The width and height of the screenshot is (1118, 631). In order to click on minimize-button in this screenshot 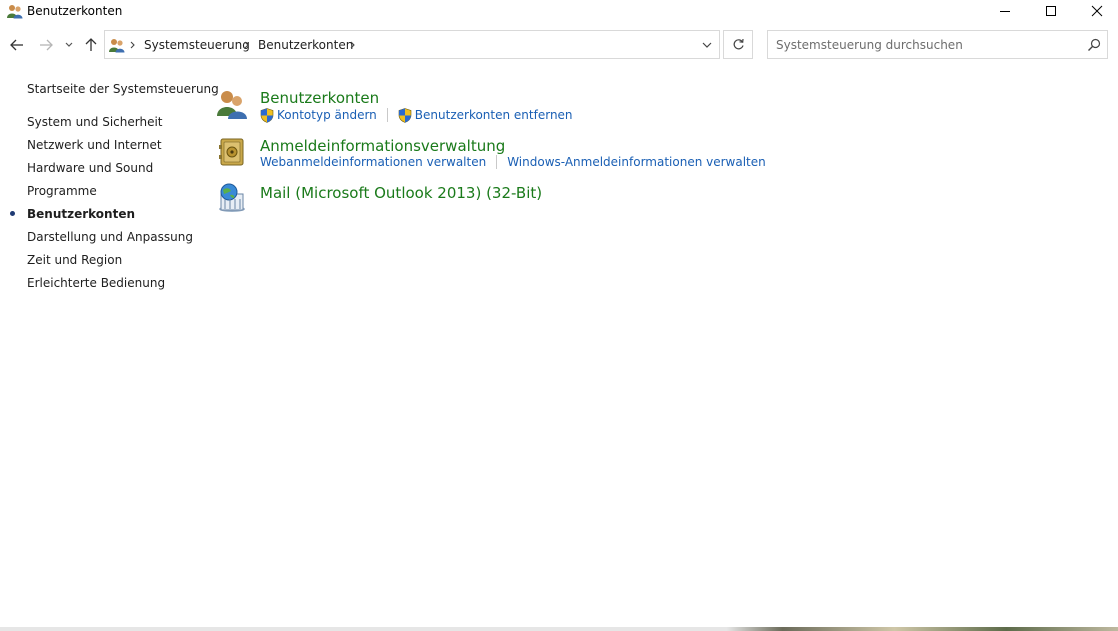, I will do `click(1005, 11)`.